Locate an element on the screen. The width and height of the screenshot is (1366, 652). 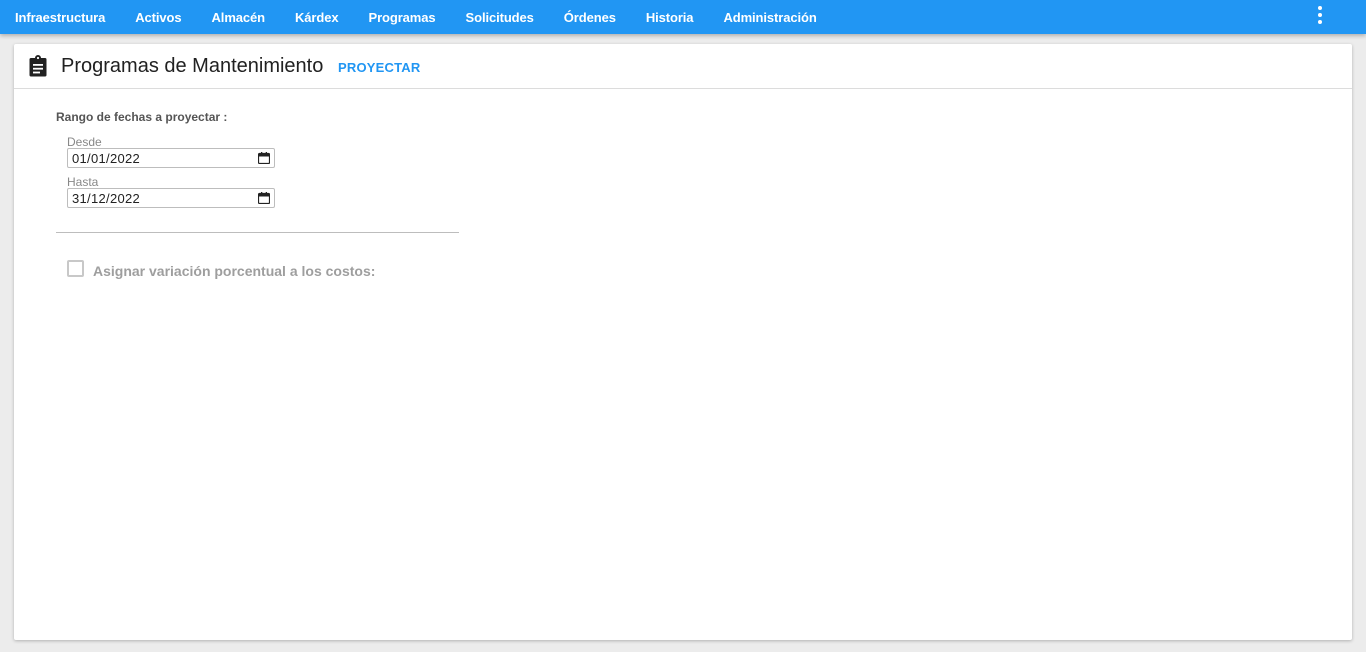
proyectar-button: PROYECTAR is located at coordinates (379, 67).